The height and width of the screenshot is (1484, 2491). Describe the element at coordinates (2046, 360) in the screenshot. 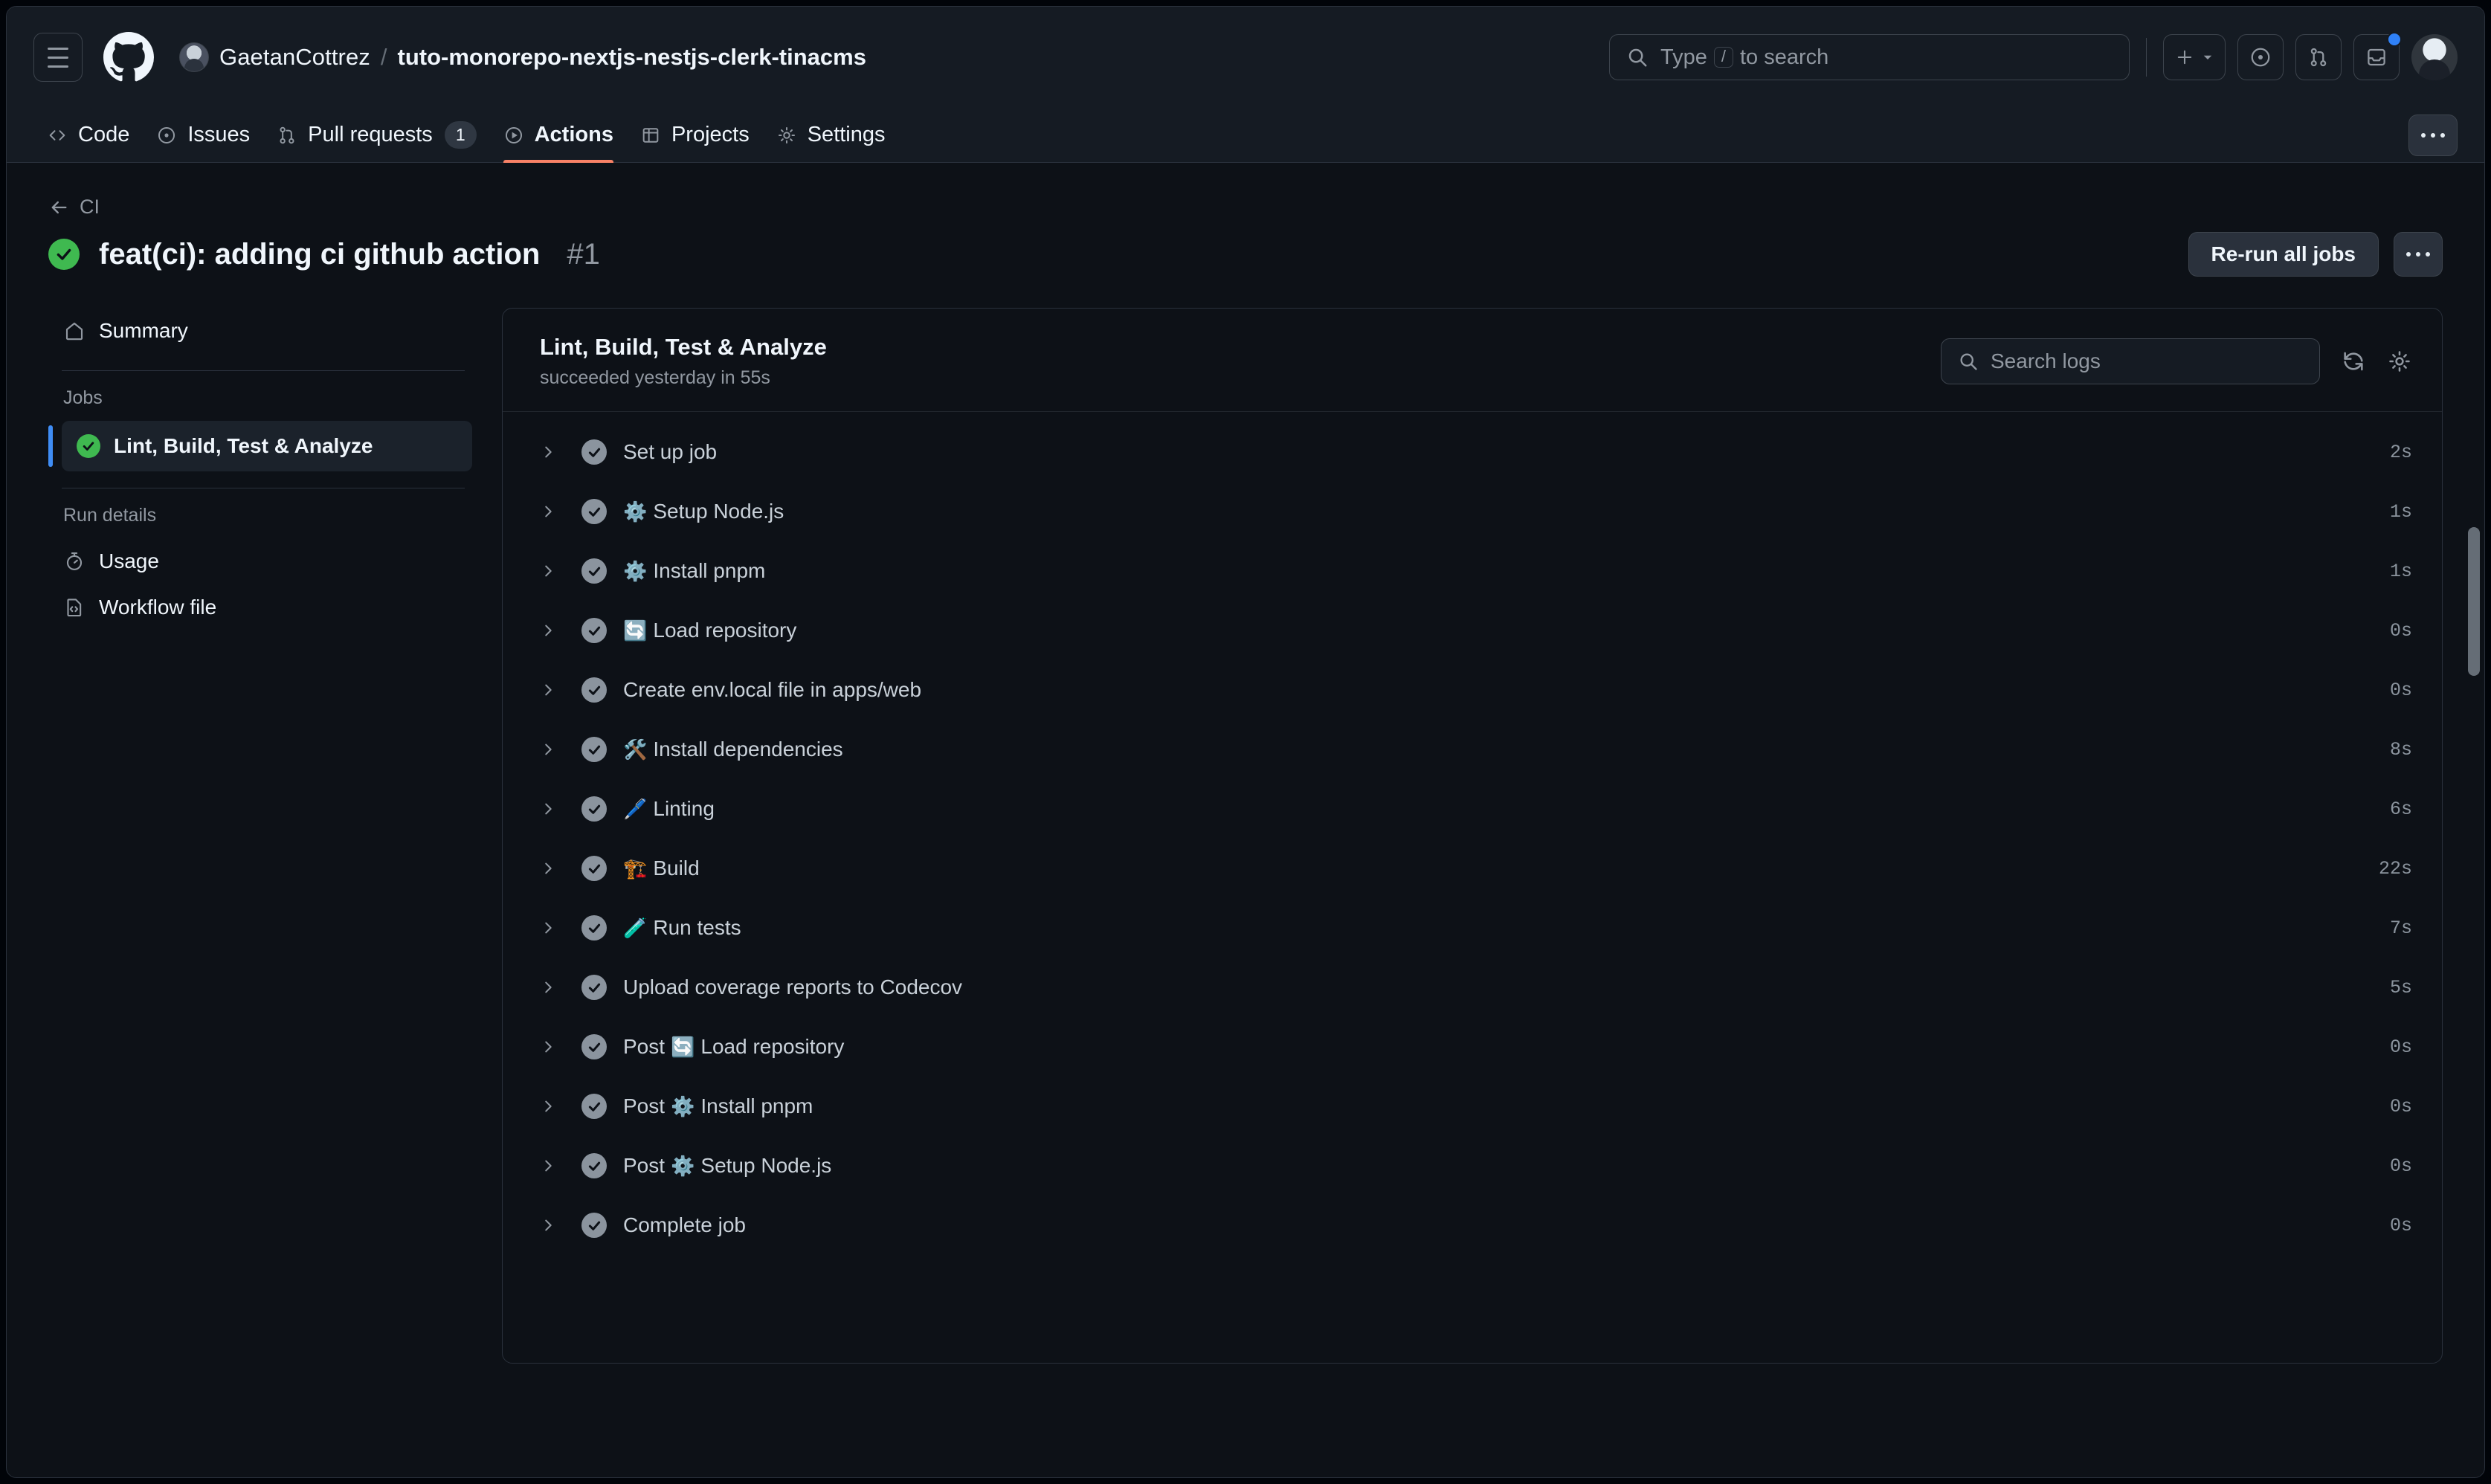

I see `search-logs-placeholder: Search logs` at that location.